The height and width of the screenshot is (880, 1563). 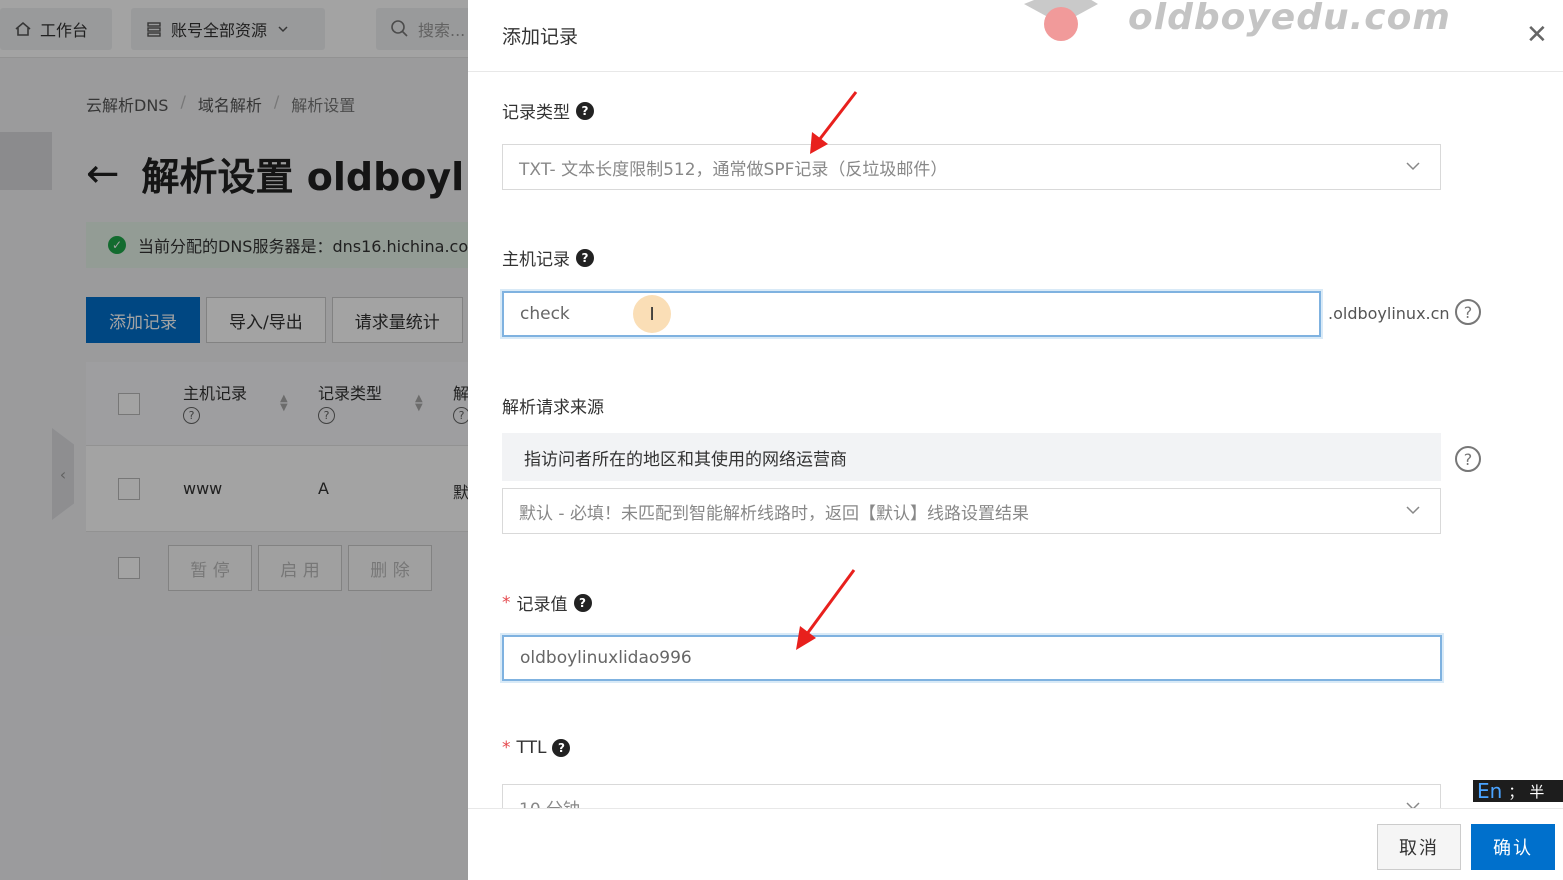 I want to click on host-record-label-text: 主机记录, so click(x=536, y=260).